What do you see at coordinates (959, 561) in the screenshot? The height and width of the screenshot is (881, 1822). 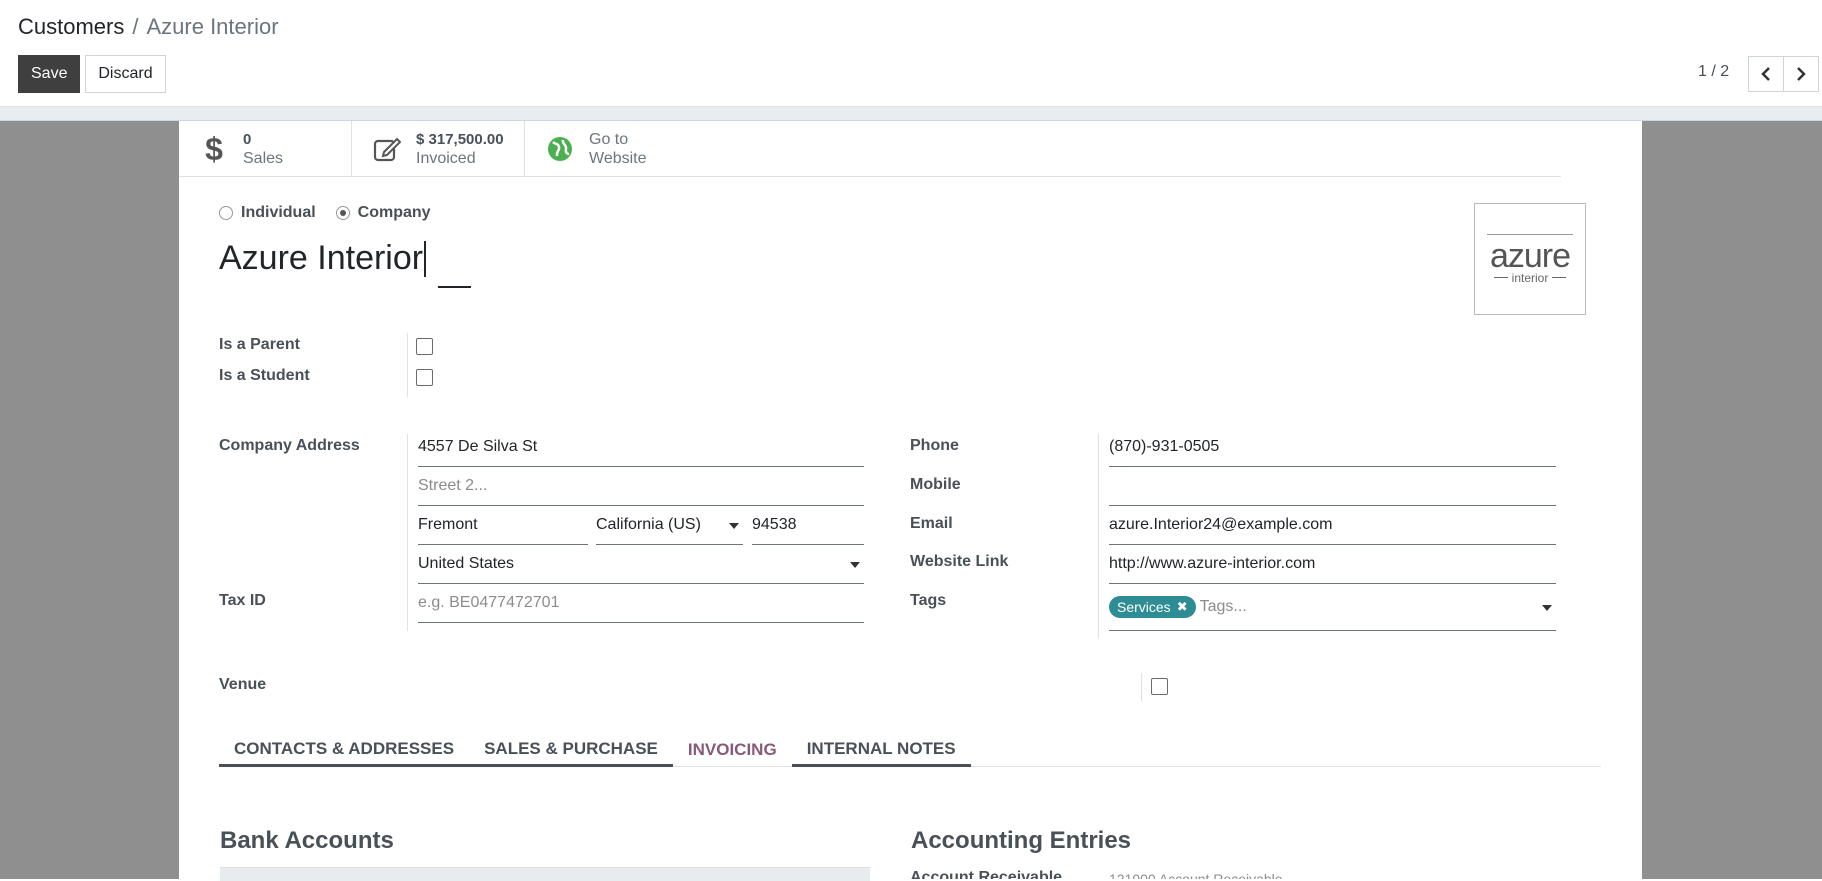 I see `website-link-label: Website Link` at bounding box center [959, 561].